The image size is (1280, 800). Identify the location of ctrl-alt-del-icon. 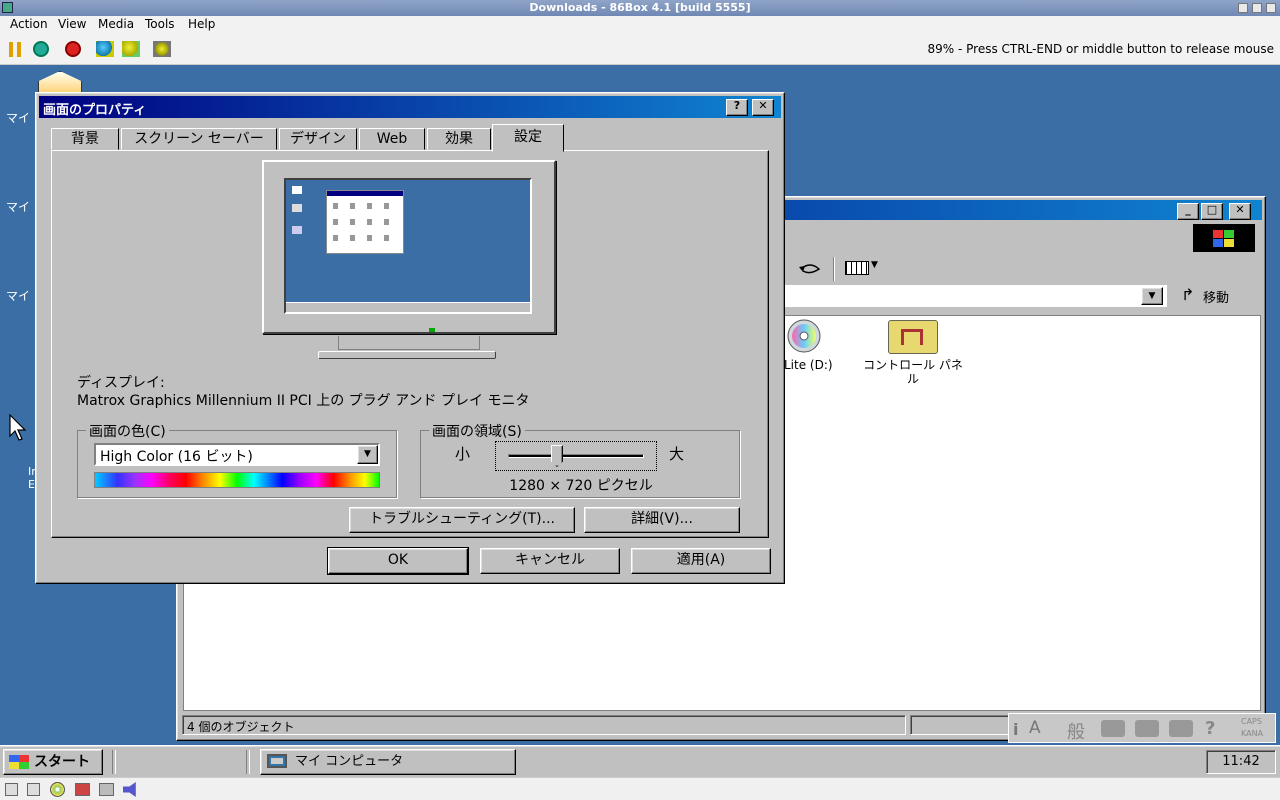
(105, 49).